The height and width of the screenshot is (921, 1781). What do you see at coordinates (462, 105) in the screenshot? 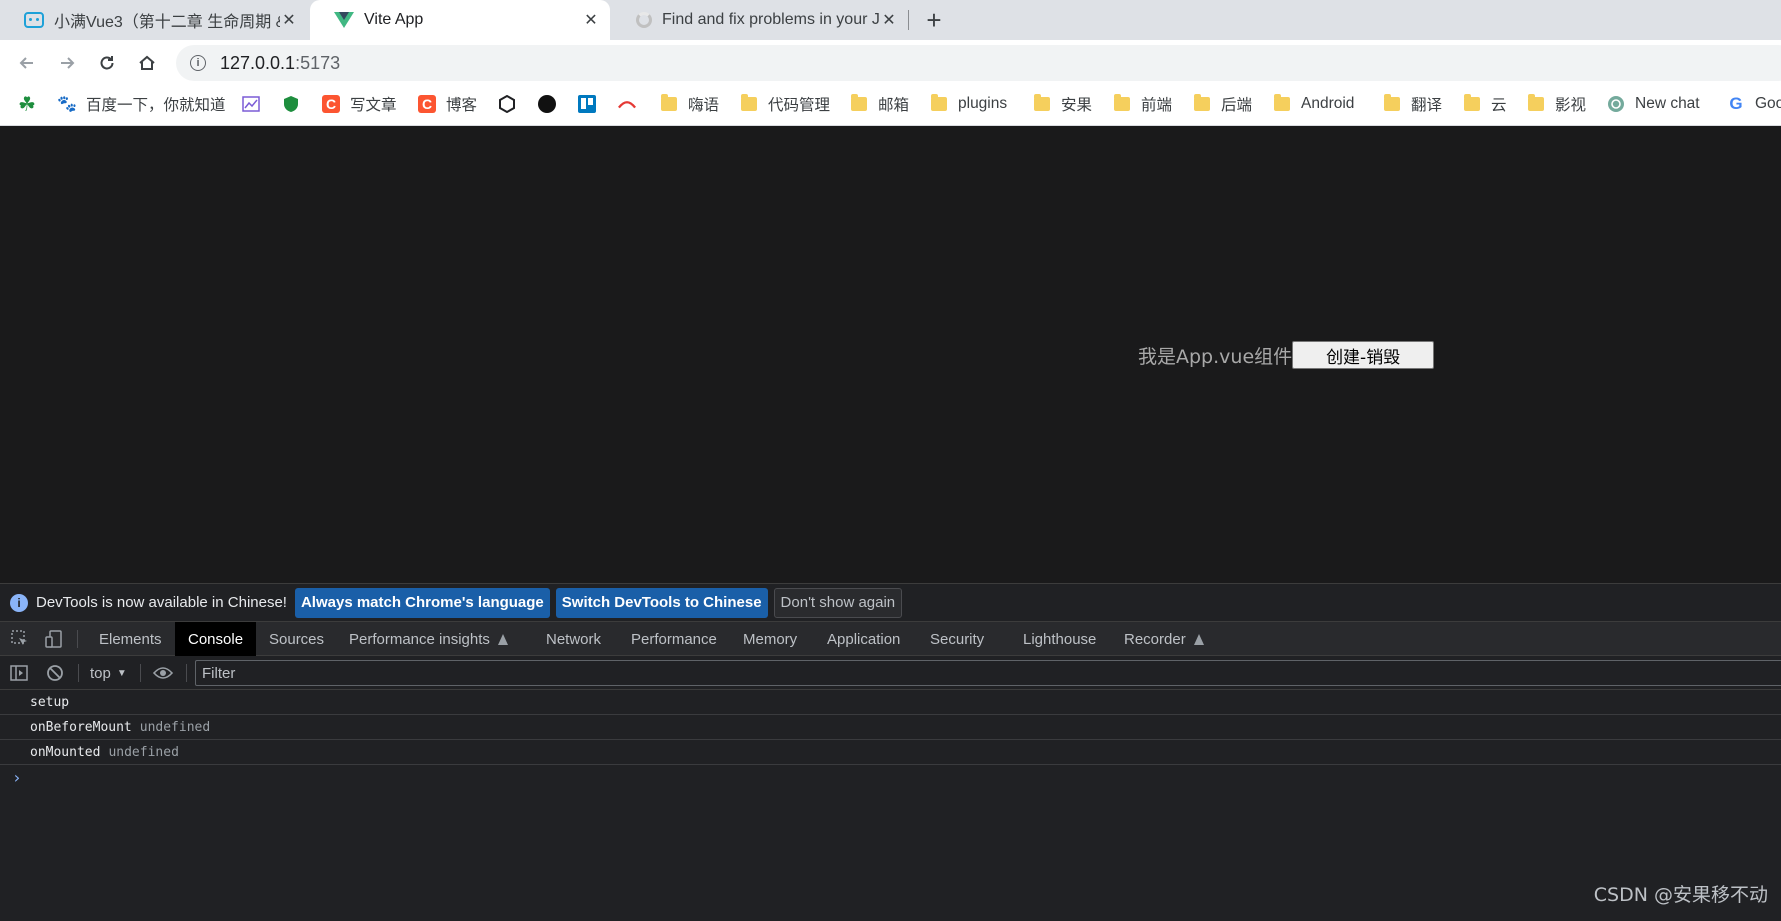
I see `bookmark-label: 博客` at bounding box center [462, 105].